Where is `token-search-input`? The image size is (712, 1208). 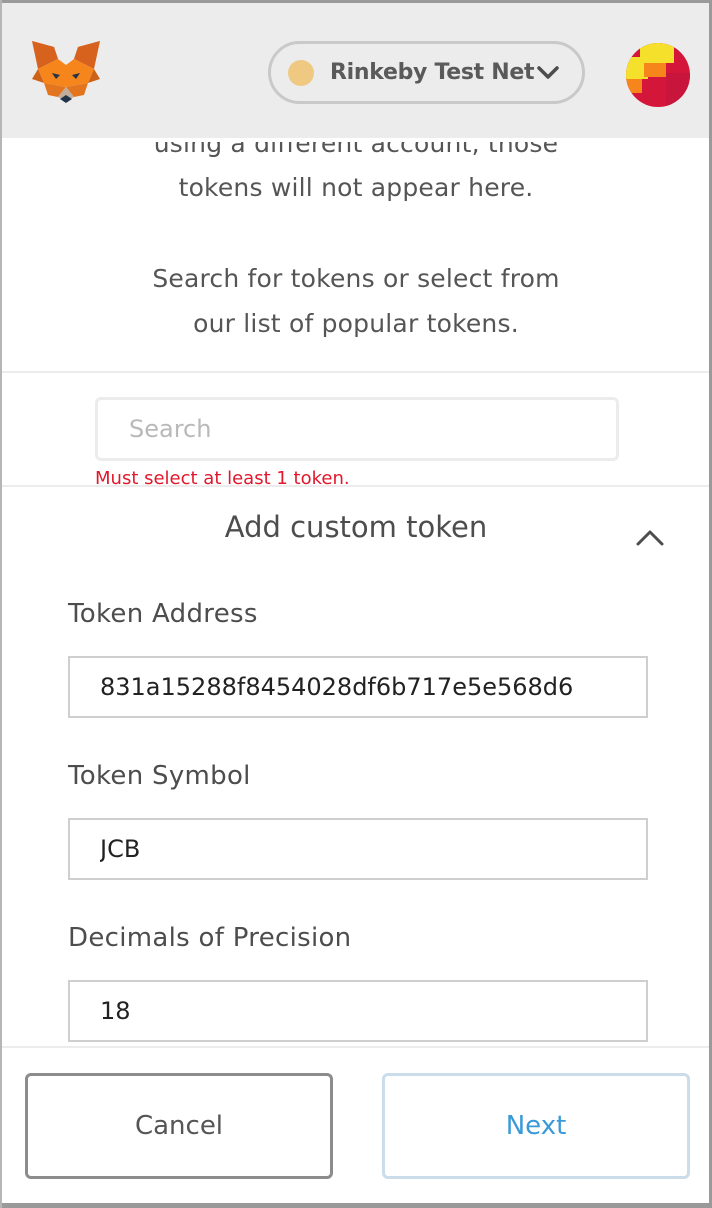
token-search-input is located at coordinates (357, 429).